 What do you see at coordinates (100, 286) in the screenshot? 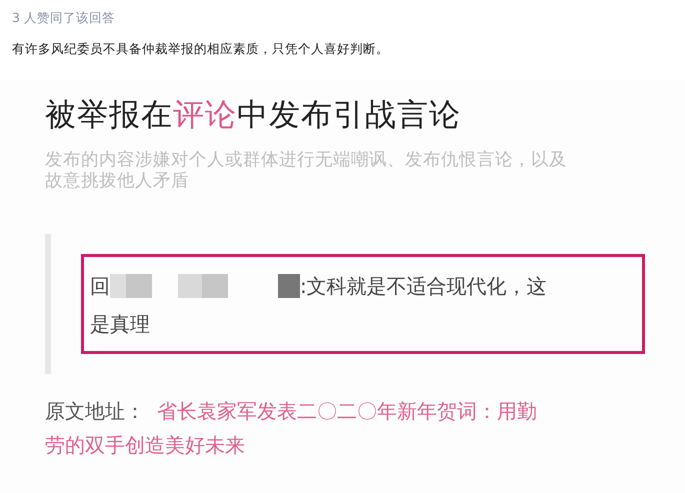
I see `reply-prefix: 回` at bounding box center [100, 286].